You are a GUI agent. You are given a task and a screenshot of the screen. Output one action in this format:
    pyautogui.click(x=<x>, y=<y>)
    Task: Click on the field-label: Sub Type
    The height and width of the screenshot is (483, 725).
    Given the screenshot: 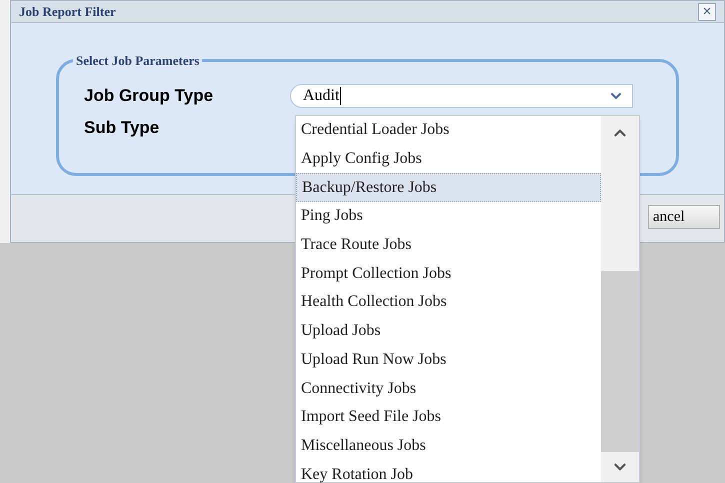 What is the action you would take?
    pyautogui.click(x=122, y=128)
    